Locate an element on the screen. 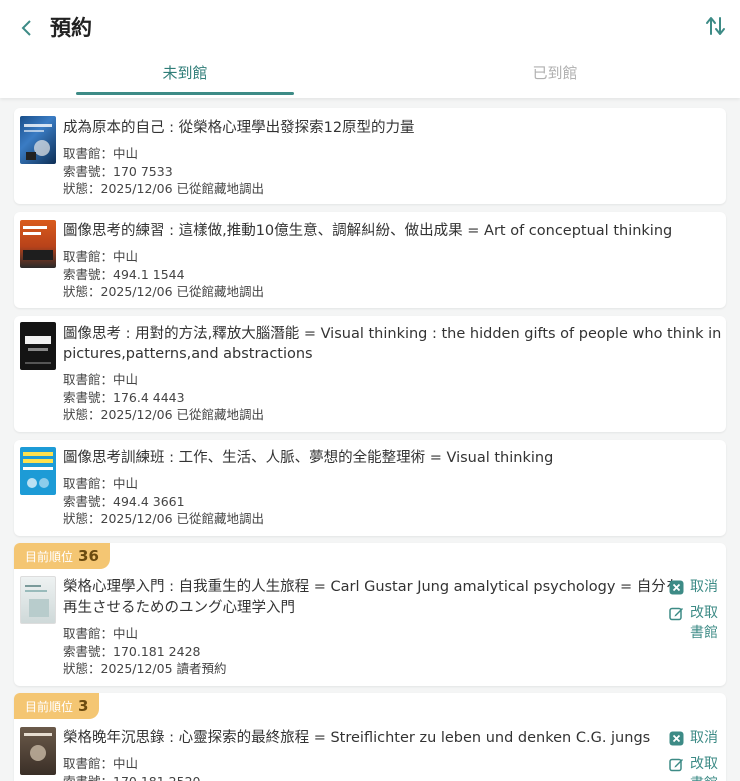 The height and width of the screenshot is (781, 740). queue-position-badge: 目前順位 36 is located at coordinates (62, 556).